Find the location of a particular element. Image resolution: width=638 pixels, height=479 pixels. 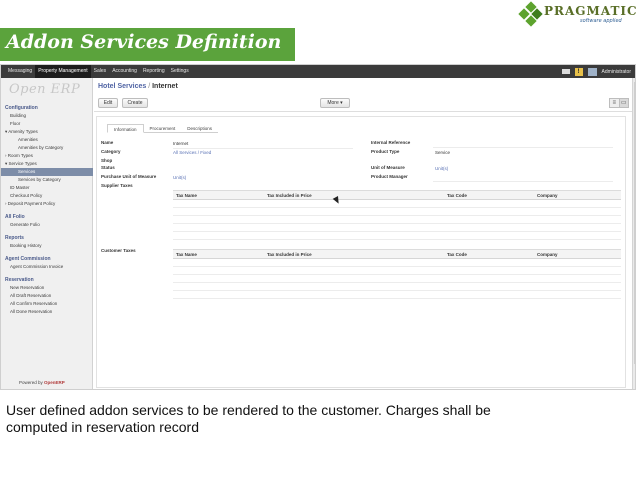

pragmatic-logo: PRAGMATIC software applied is located at coordinates (577, 14).